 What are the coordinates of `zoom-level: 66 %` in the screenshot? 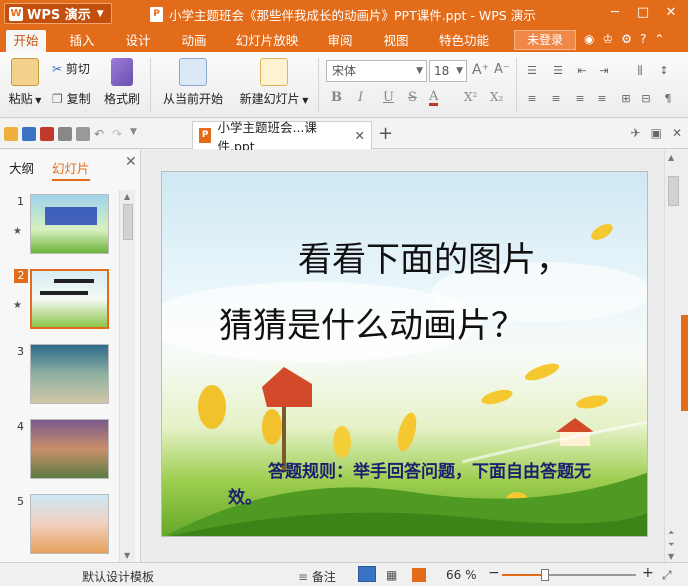 It's located at (461, 575).